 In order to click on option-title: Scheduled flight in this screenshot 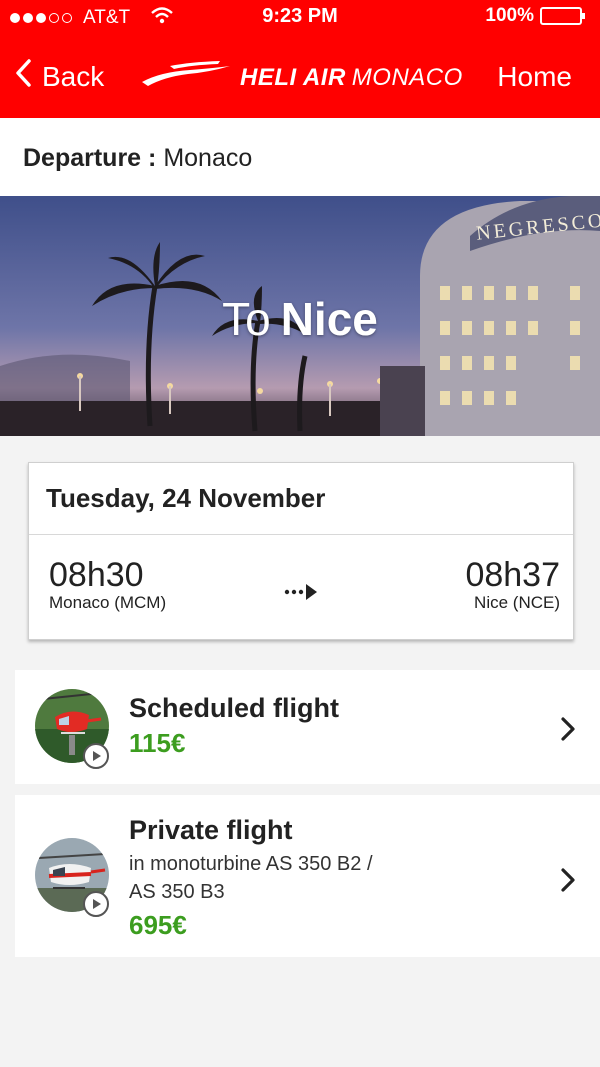, I will do `click(234, 708)`.